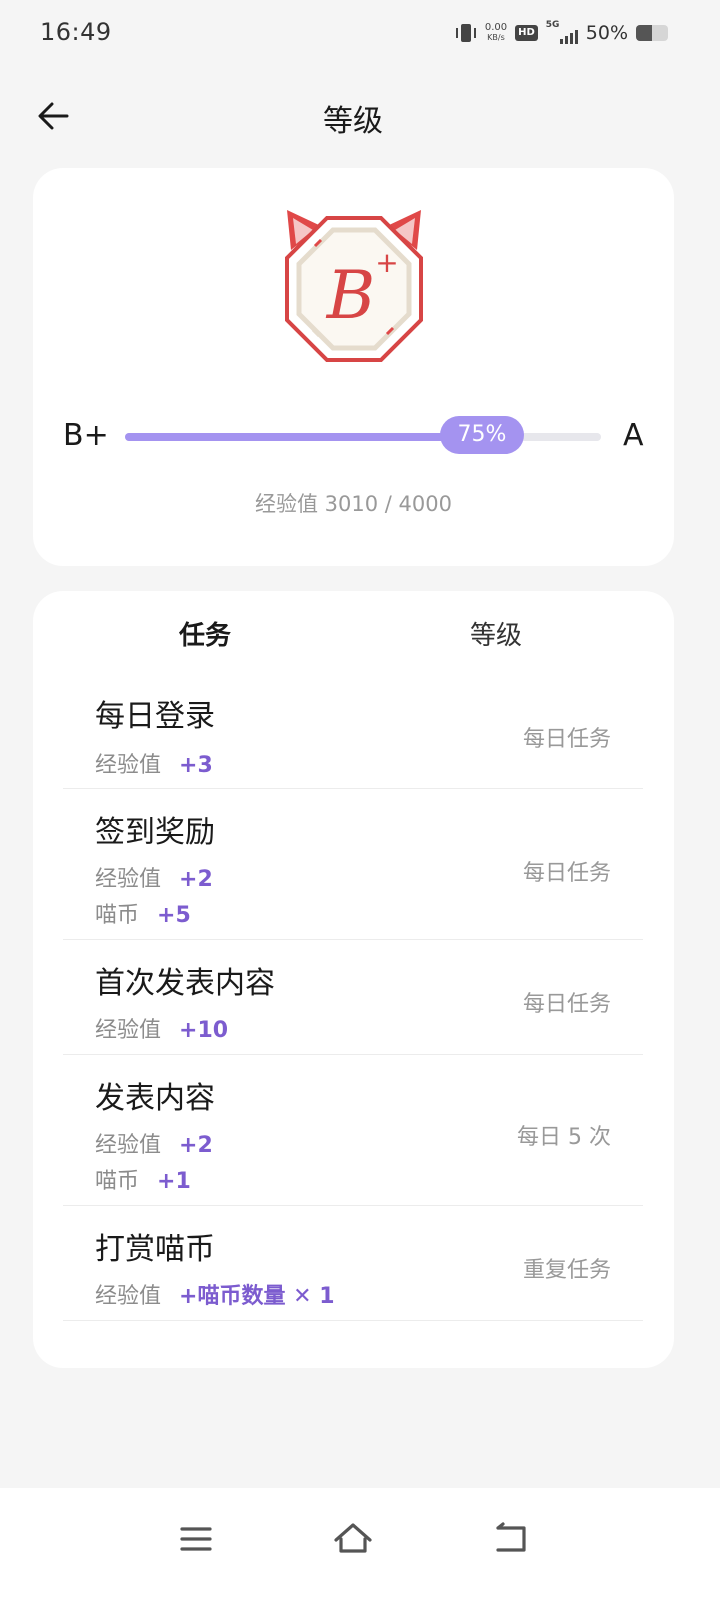  I want to click on status-icons: 0.00 KB/s HD 5G 50%, so click(561, 33).